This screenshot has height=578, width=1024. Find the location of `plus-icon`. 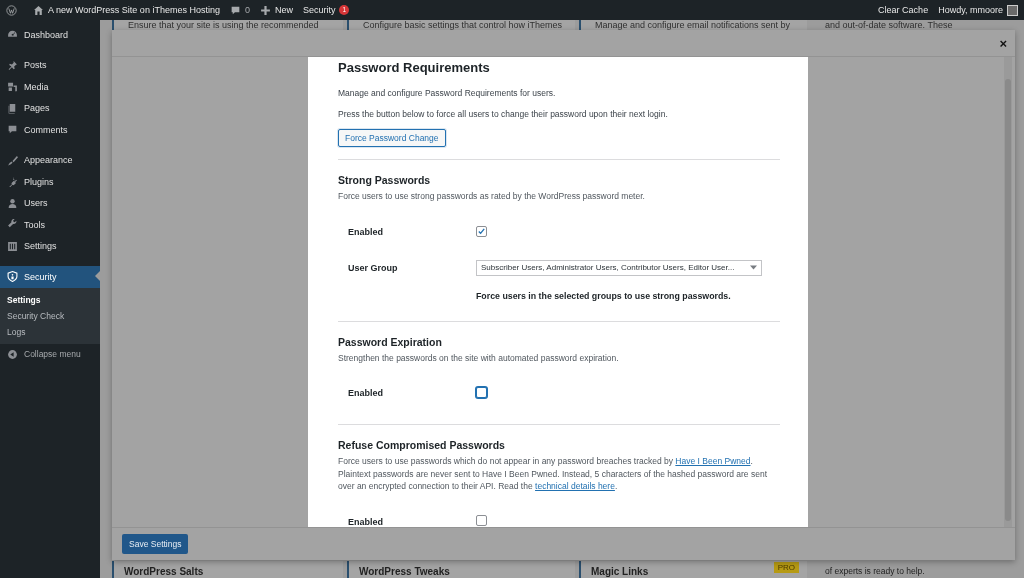

plus-icon is located at coordinates (265, 10).